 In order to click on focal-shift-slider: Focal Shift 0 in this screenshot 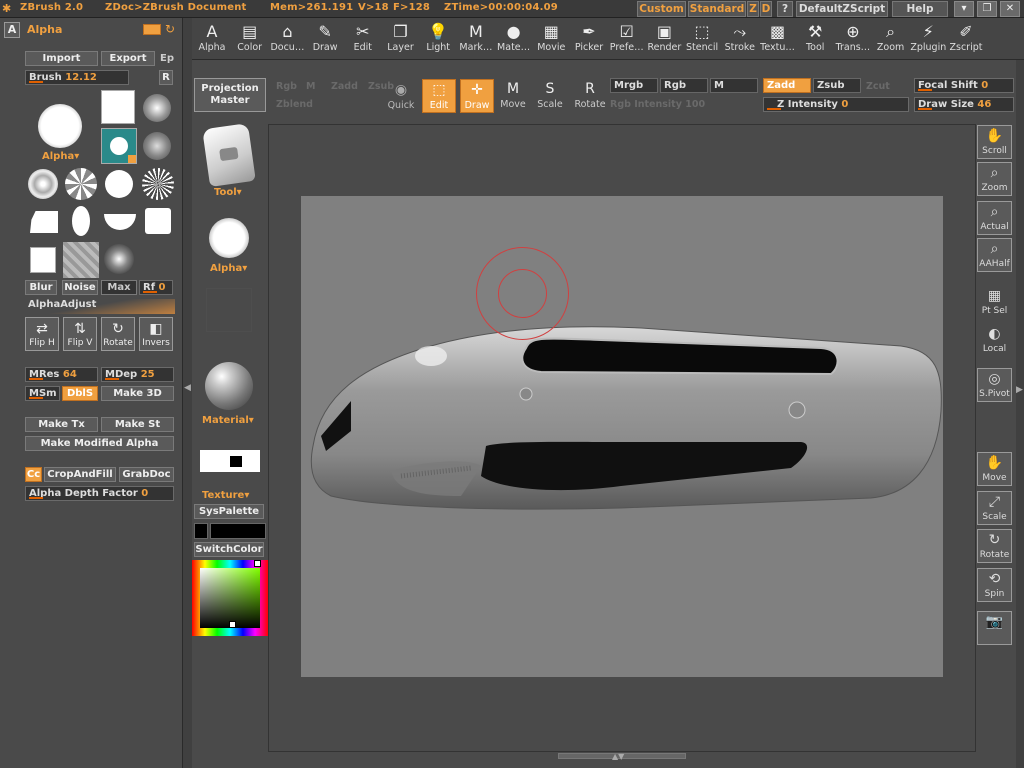, I will do `click(964, 85)`.